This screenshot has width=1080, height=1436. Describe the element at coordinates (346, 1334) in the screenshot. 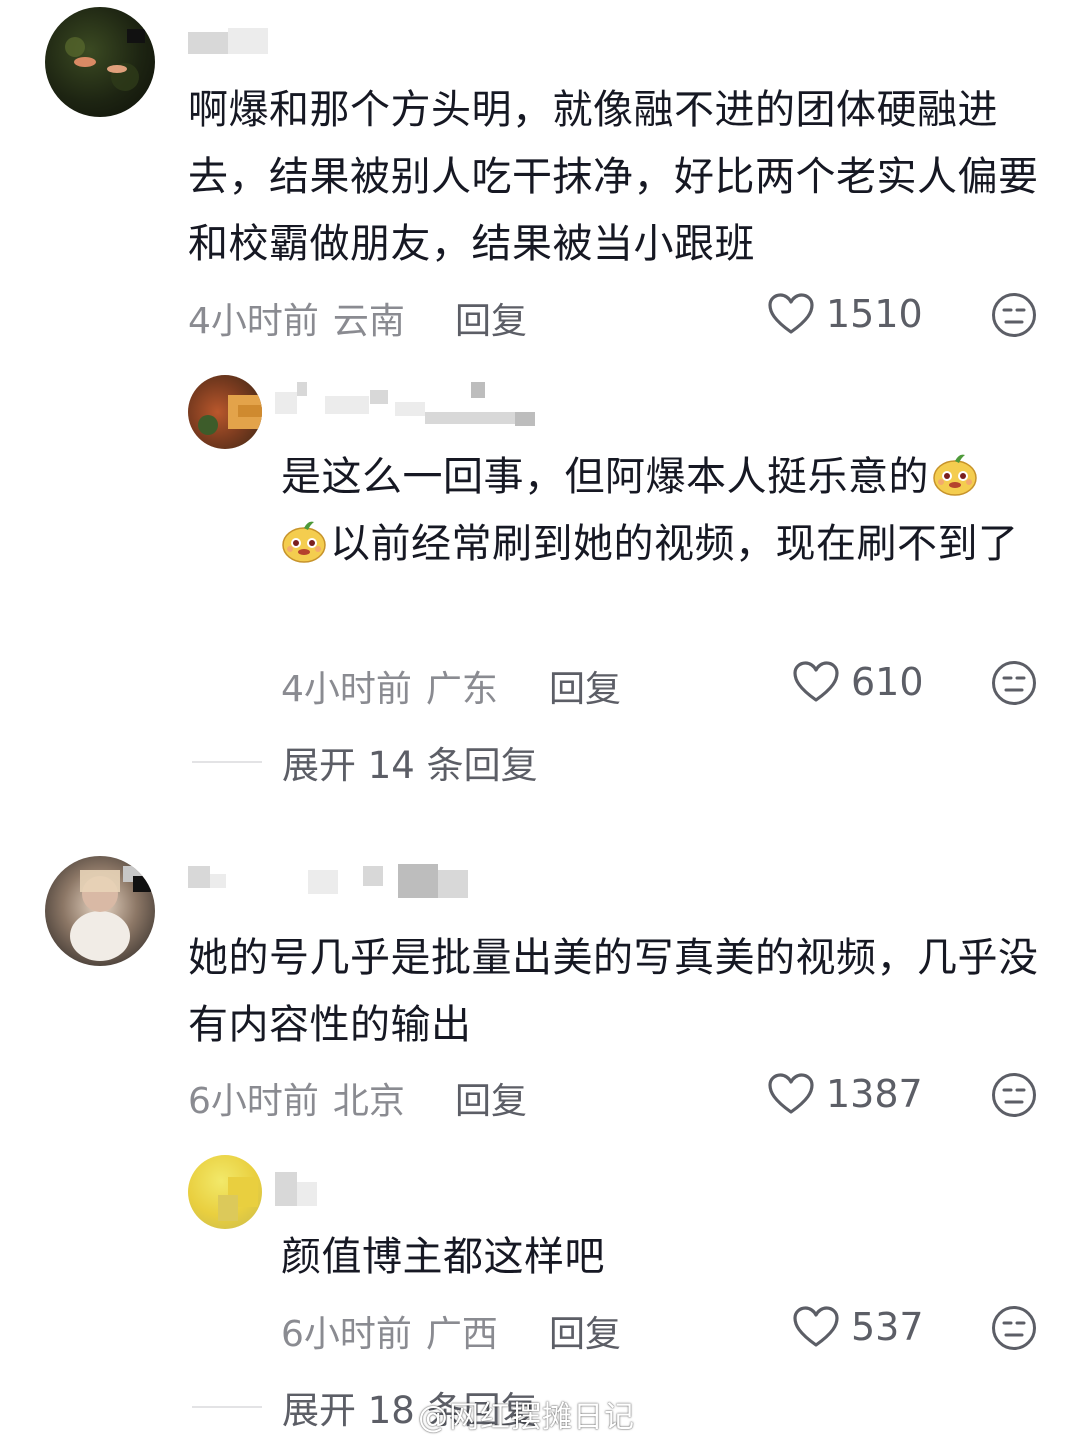

I see `reply-time: 6小时前` at that location.